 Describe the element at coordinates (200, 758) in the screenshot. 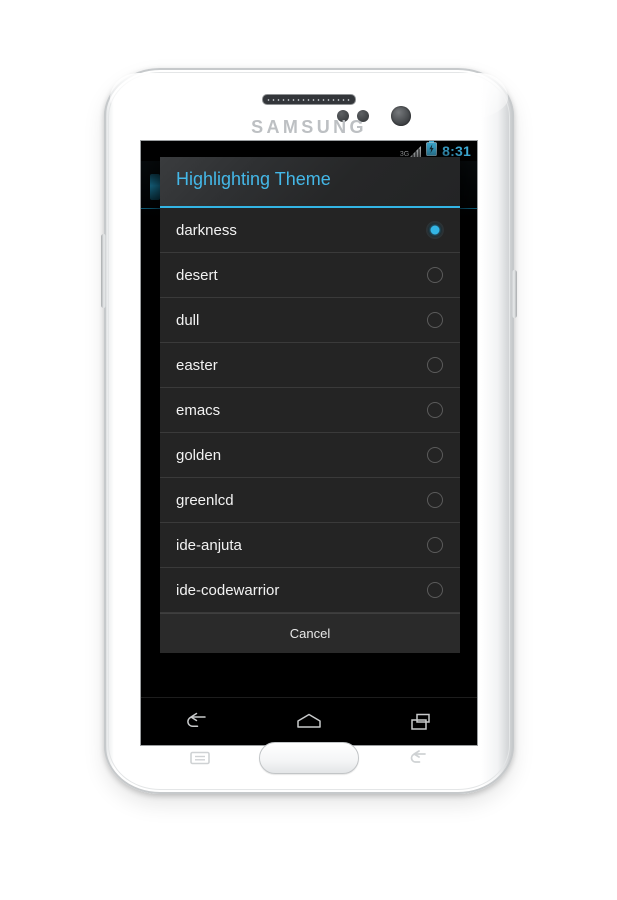

I see `menu-key-icon` at that location.